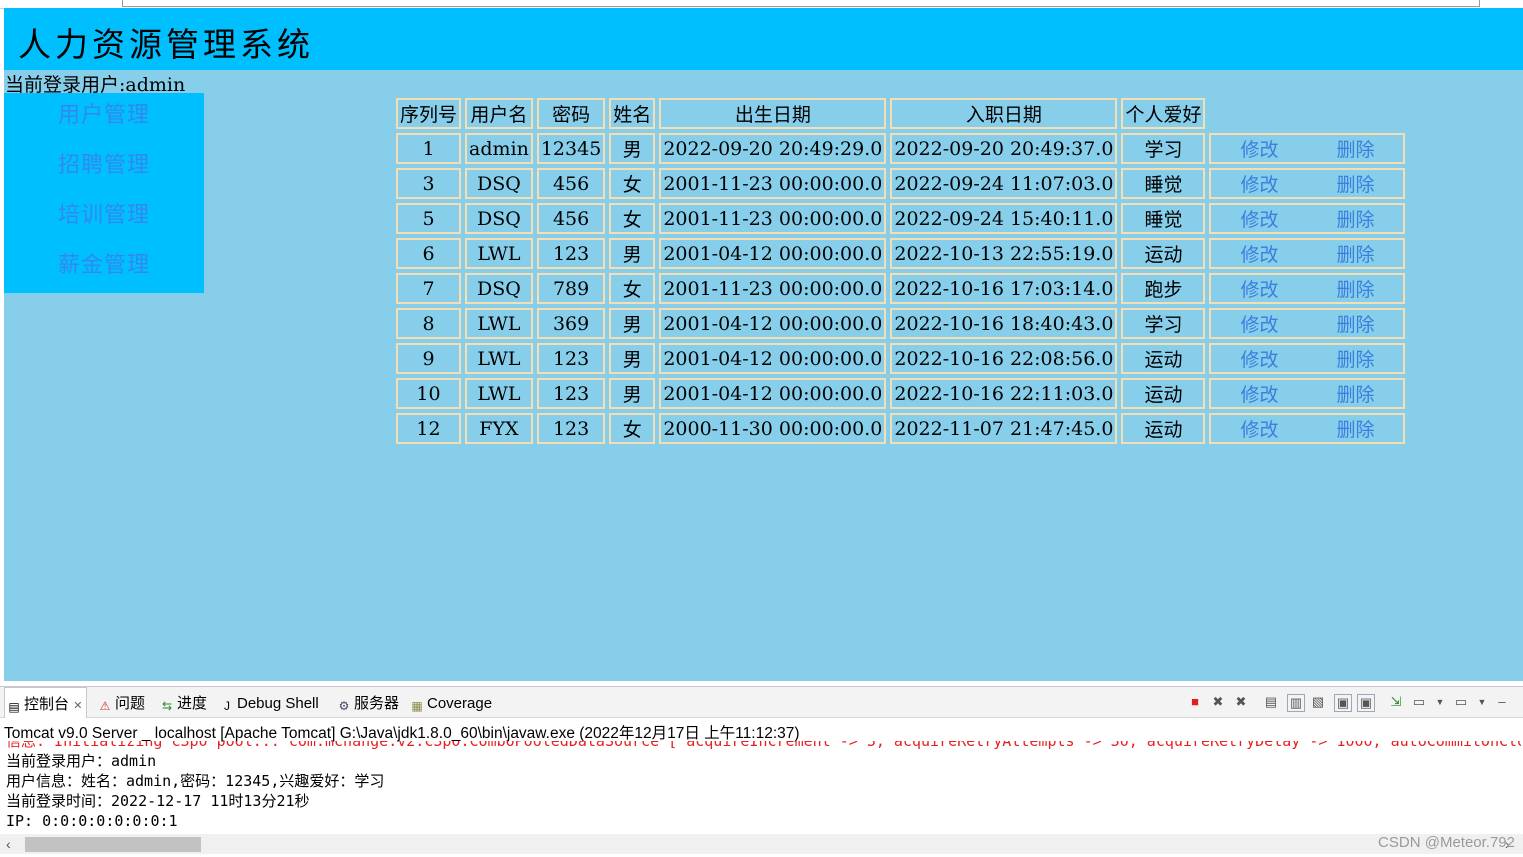  I want to click on scroll-lock-icon: ▥, so click(1296, 703).